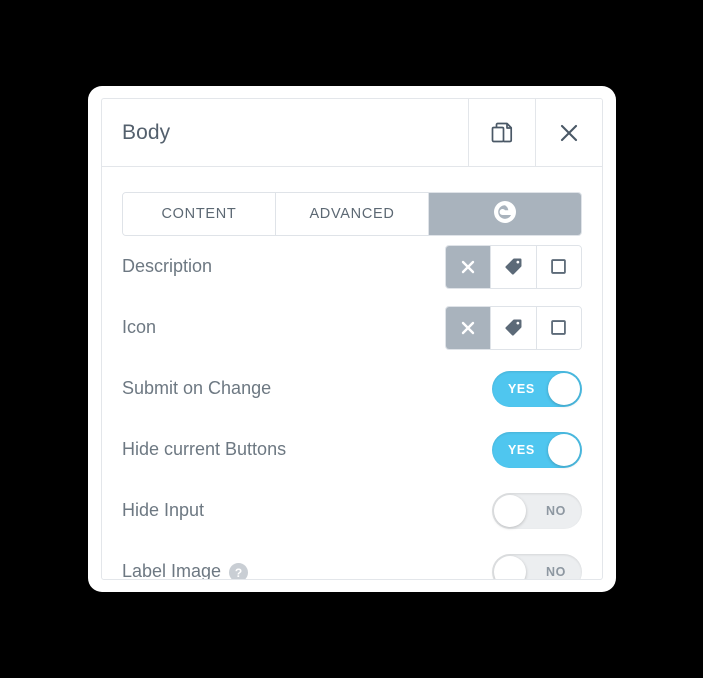 The width and height of the screenshot is (703, 678). What do you see at coordinates (537, 510) in the screenshot?
I see `toggle-hide-input: NO` at bounding box center [537, 510].